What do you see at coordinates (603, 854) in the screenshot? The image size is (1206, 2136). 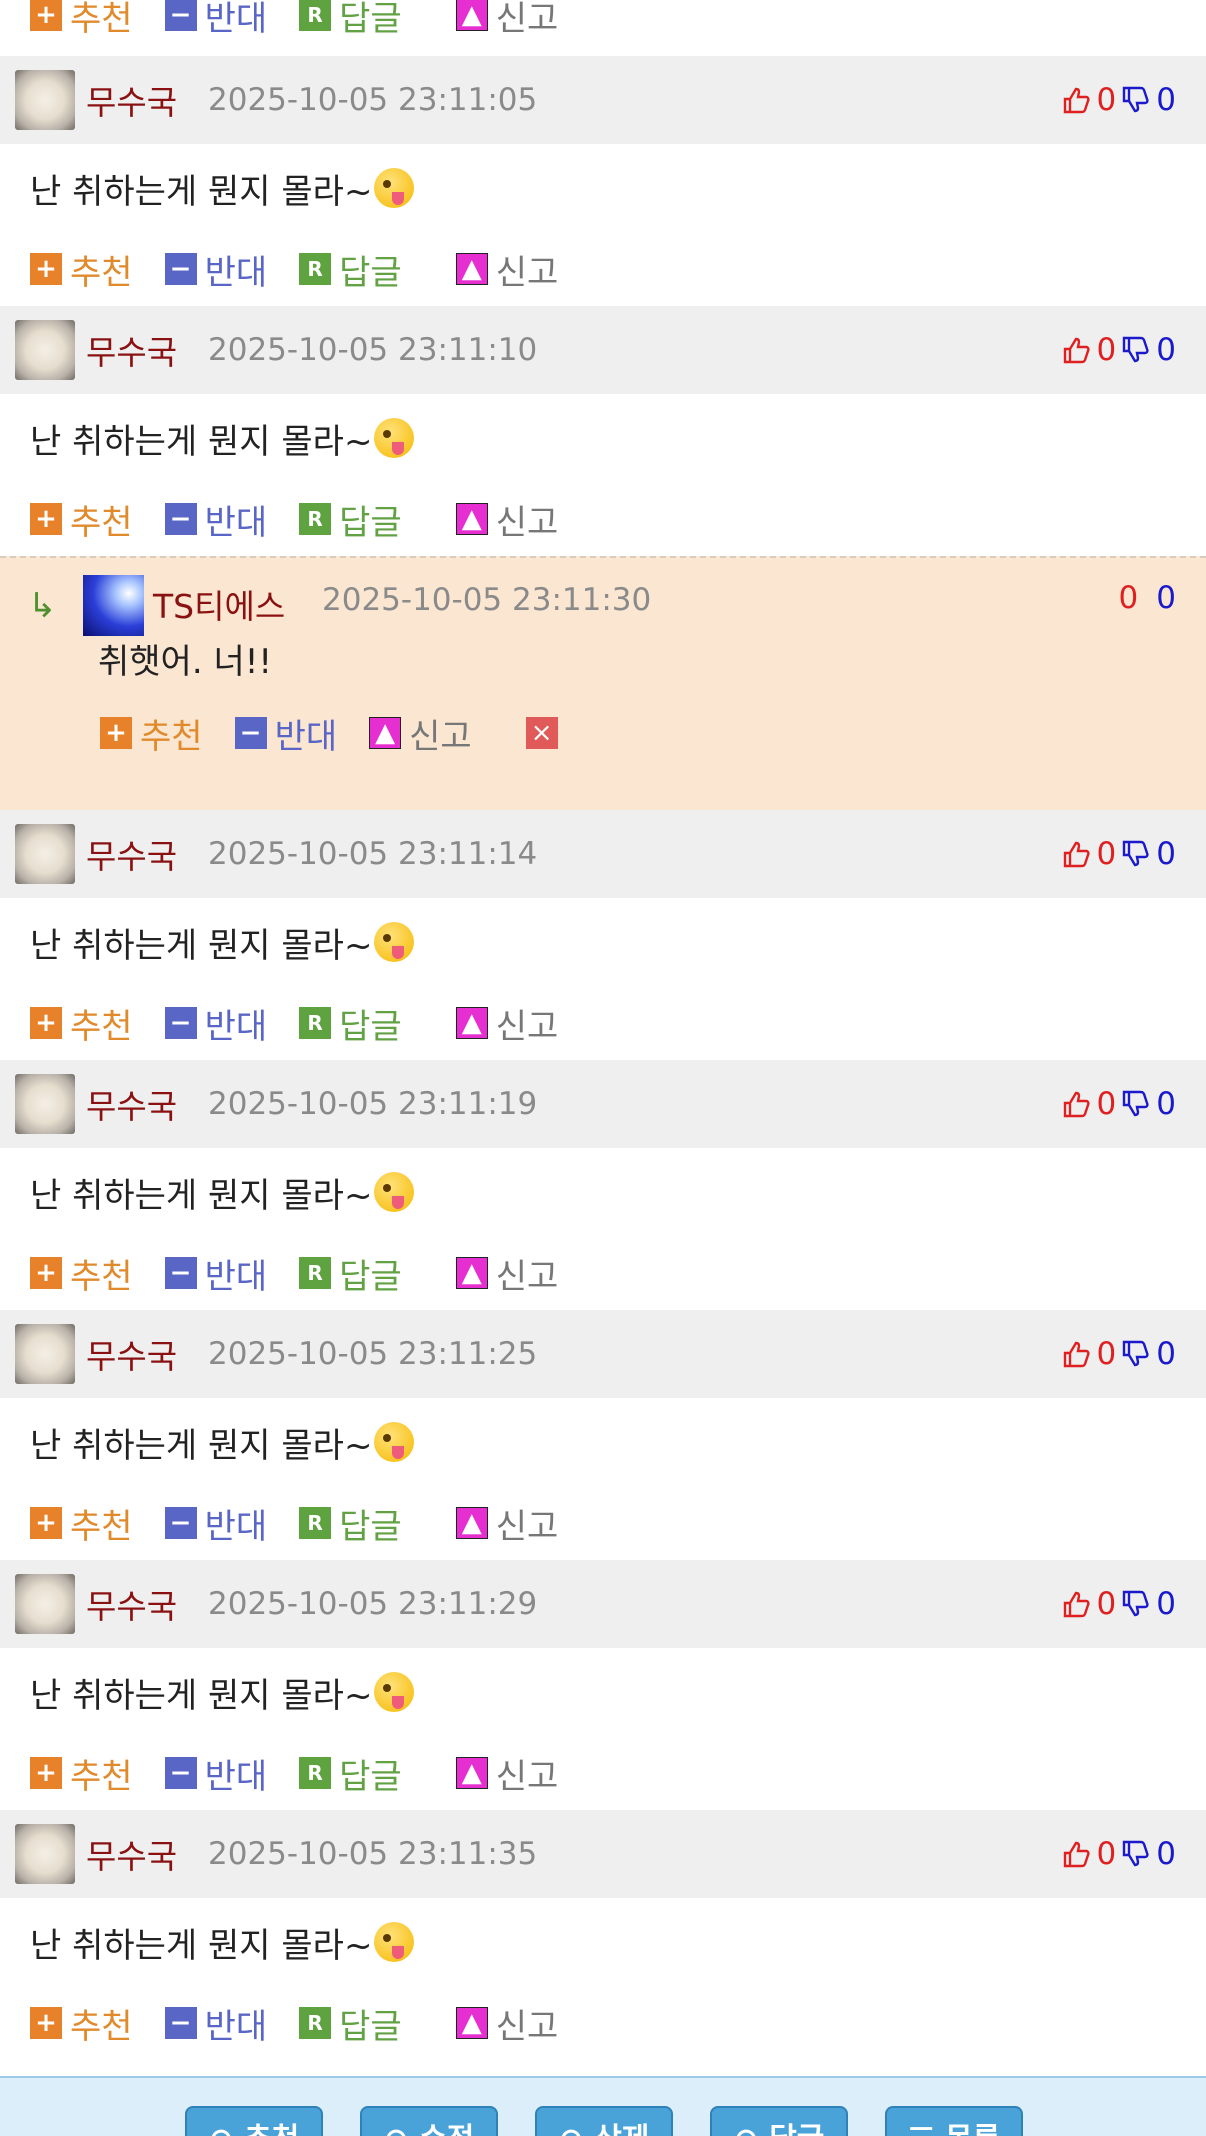 I see `comment-header: 무수국 2025-10-05 23:11:14 0 0` at bounding box center [603, 854].